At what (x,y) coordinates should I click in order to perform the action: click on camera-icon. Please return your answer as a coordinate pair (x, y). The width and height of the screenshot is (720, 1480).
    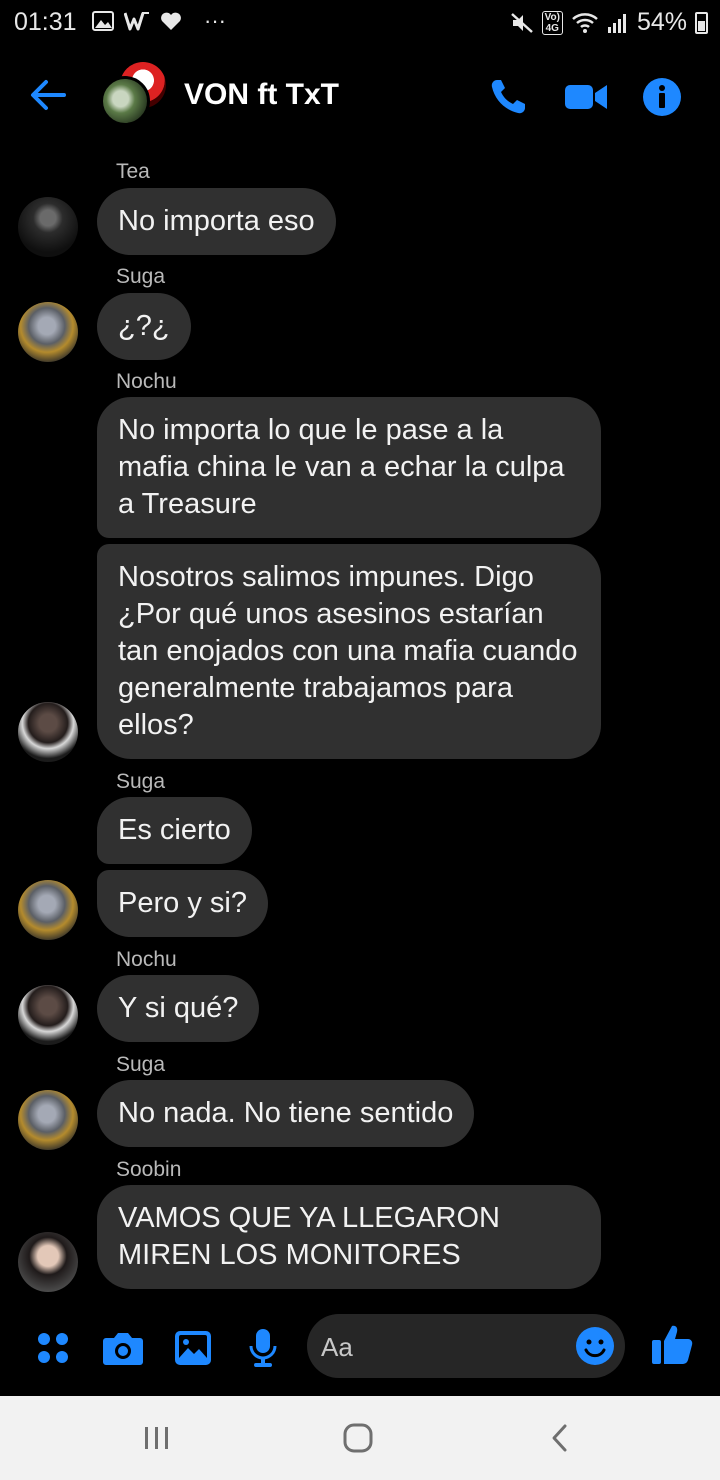
    Looking at the image, I should click on (123, 1349).